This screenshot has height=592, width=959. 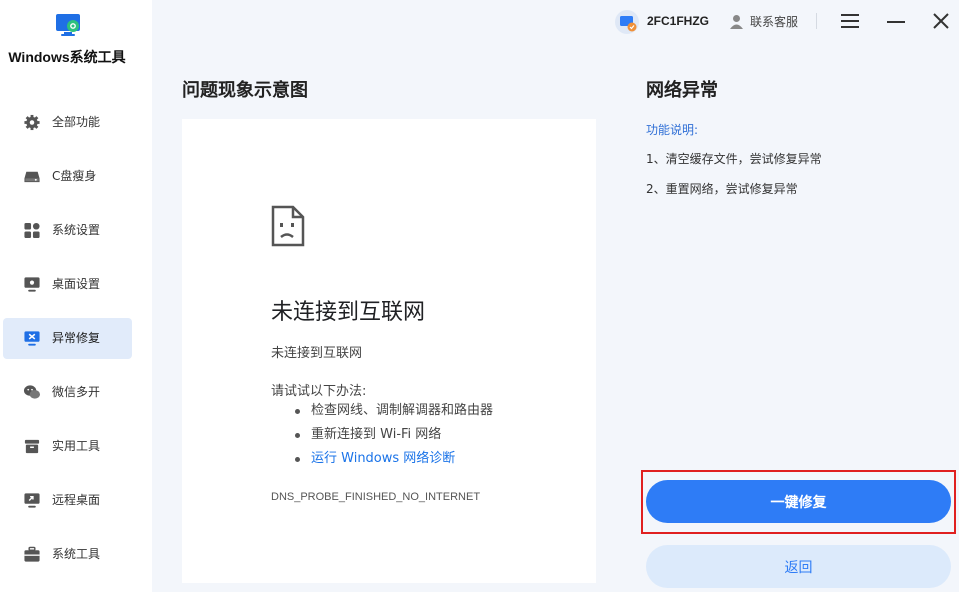 What do you see at coordinates (627, 22) in the screenshot?
I see `user-avatar-icon` at bounding box center [627, 22].